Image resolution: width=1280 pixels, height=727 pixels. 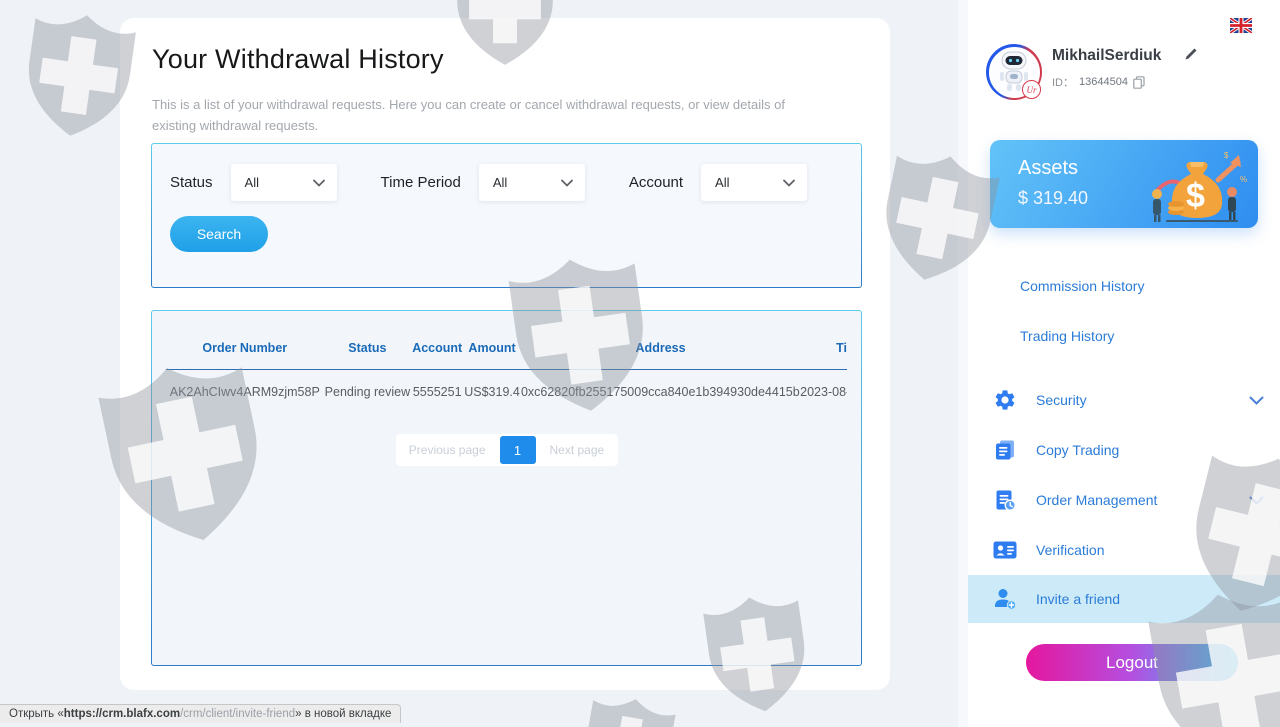 I want to click on sidebar-item-label: Verification, so click(x=1070, y=550).